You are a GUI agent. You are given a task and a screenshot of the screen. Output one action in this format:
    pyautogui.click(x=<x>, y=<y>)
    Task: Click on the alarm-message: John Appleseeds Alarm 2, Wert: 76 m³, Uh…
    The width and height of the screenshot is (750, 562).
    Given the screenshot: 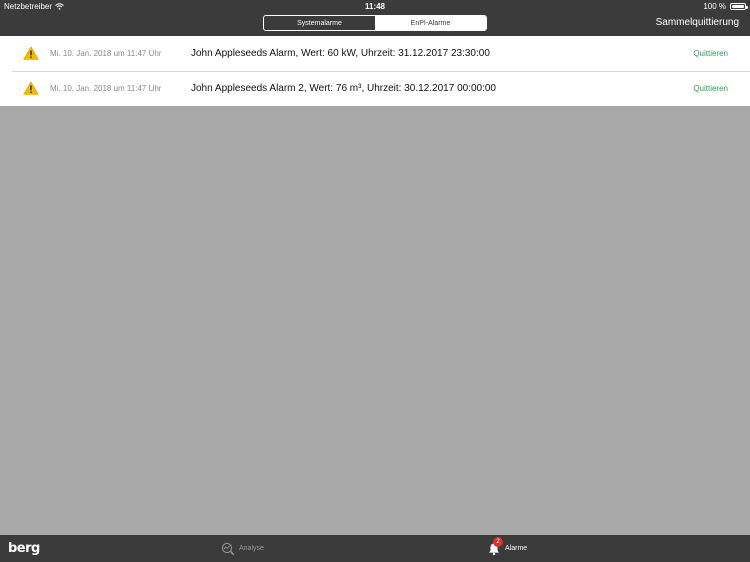 What is the action you would take?
    pyautogui.click(x=343, y=88)
    